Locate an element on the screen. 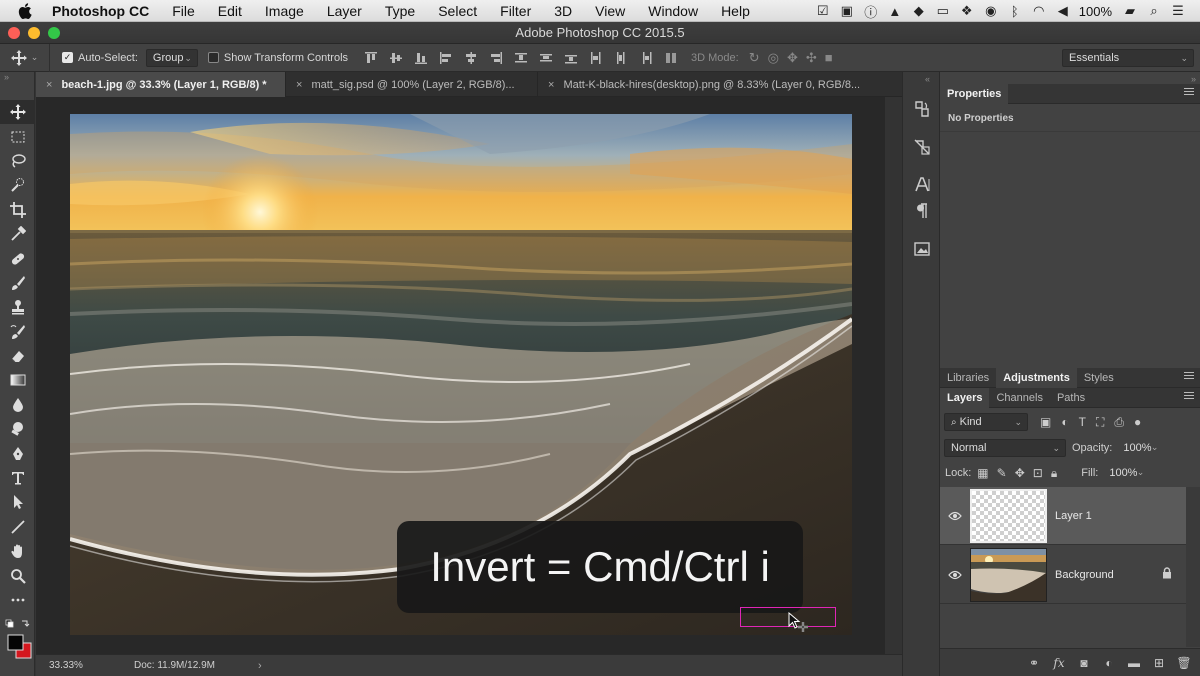 Image resolution: width=1200 pixels, height=676 pixels. foreground-color-swatch is located at coordinates (15, 642).